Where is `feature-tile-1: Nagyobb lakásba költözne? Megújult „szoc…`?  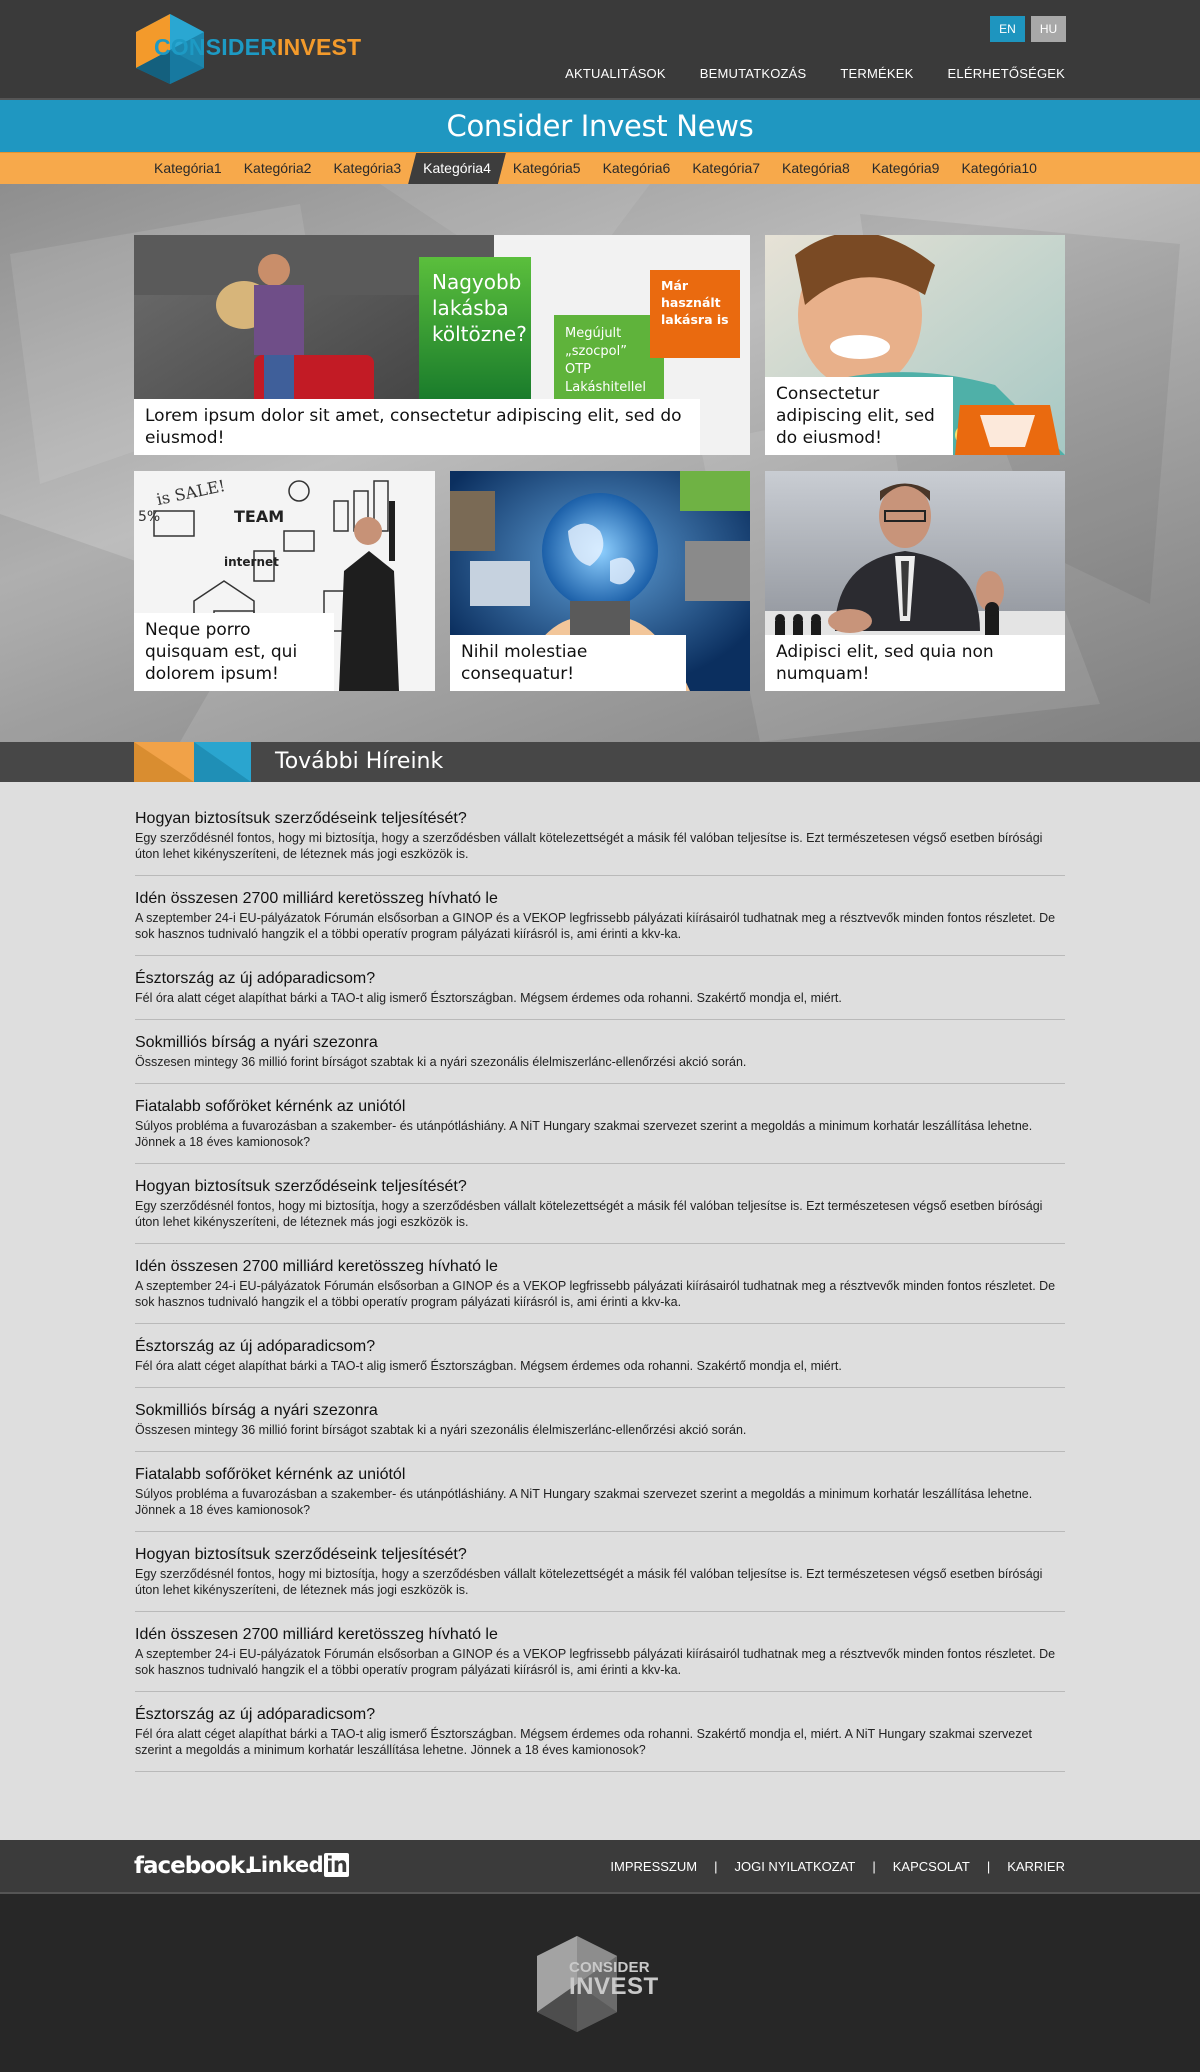
feature-tile-1: Nagyobb lakásba költözne? Megújult „szoc… is located at coordinates (442, 345).